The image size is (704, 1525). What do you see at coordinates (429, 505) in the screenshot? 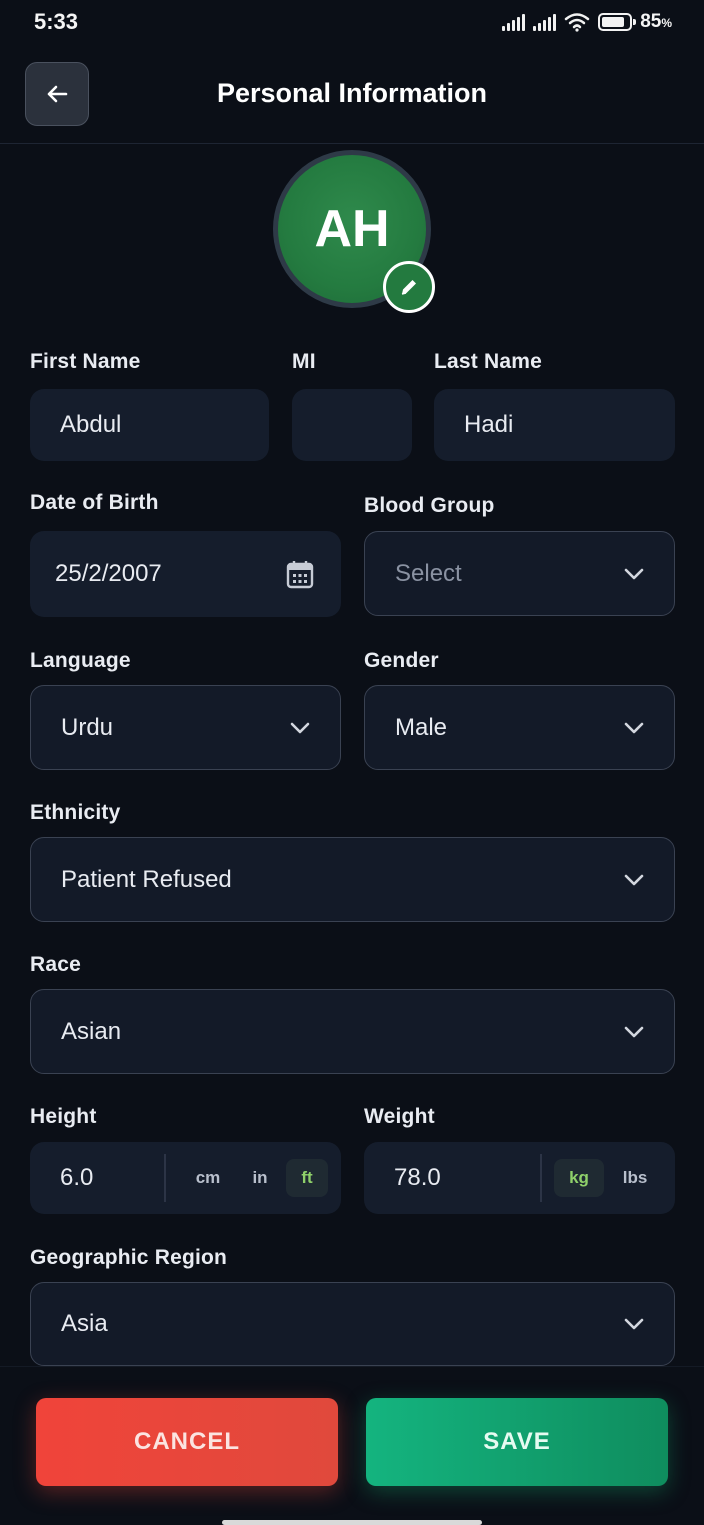
I see `blood-group-label: Blood Group` at bounding box center [429, 505].